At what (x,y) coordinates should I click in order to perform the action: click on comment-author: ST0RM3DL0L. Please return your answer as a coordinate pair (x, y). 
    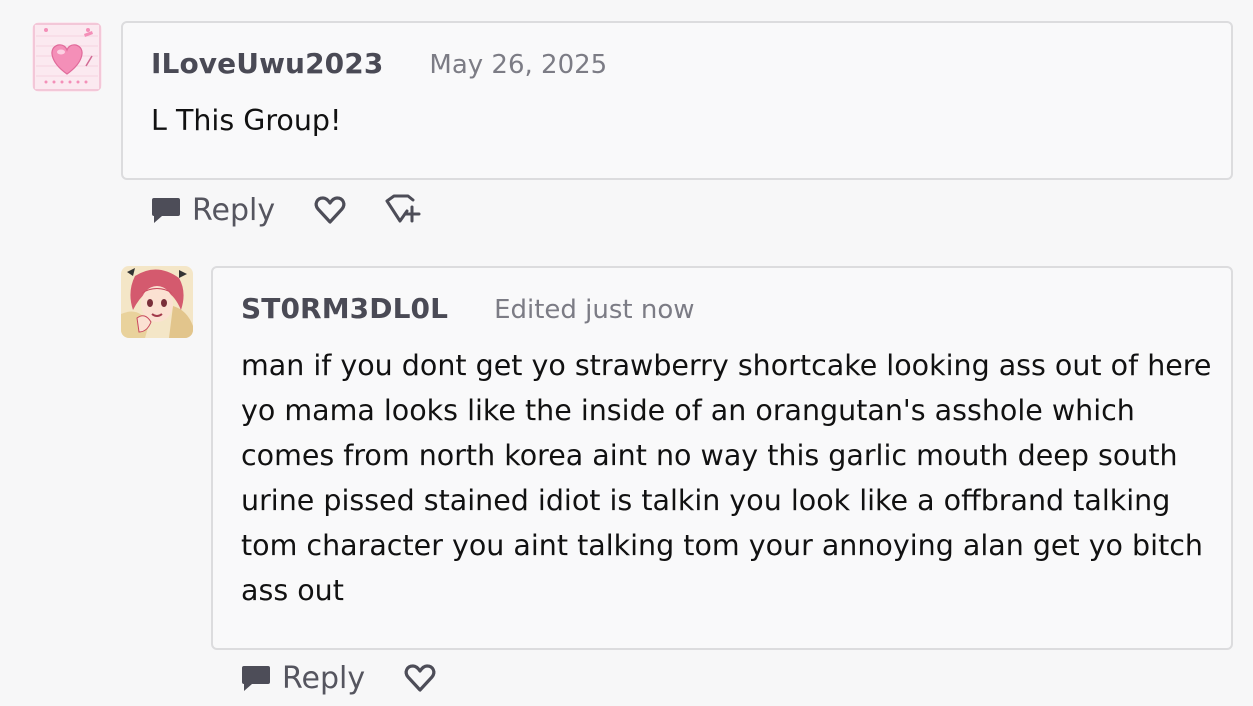
    Looking at the image, I should click on (344, 308).